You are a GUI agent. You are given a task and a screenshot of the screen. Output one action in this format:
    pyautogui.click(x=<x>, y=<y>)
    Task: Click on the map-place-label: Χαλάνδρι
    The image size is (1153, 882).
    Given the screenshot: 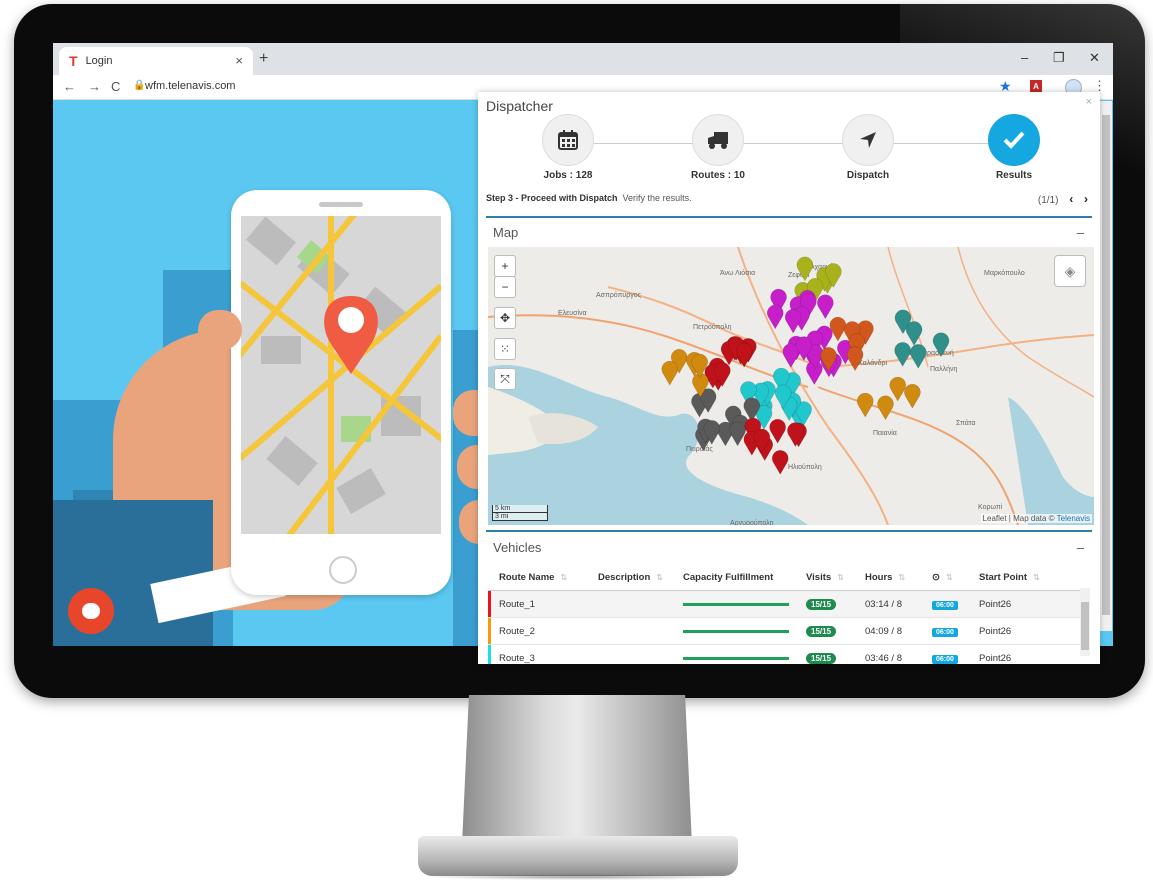 What is the action you would take?
    pyautogui.click(x=873, y=363)
    